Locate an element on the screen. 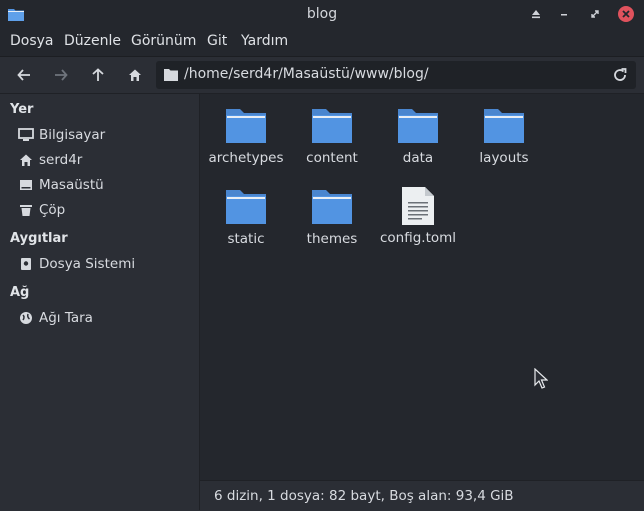 The image size is (644, 511). eject-icon is located at coordinates (536, 14).